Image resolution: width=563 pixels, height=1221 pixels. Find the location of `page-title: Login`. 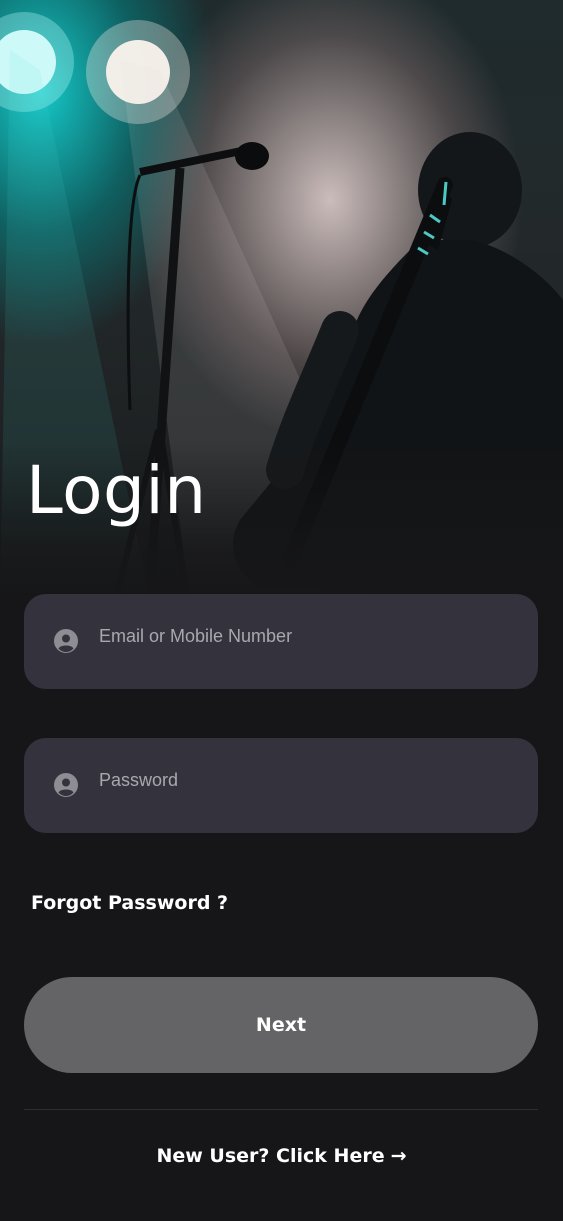

page-title: Login is located at coordinates (116, 490).